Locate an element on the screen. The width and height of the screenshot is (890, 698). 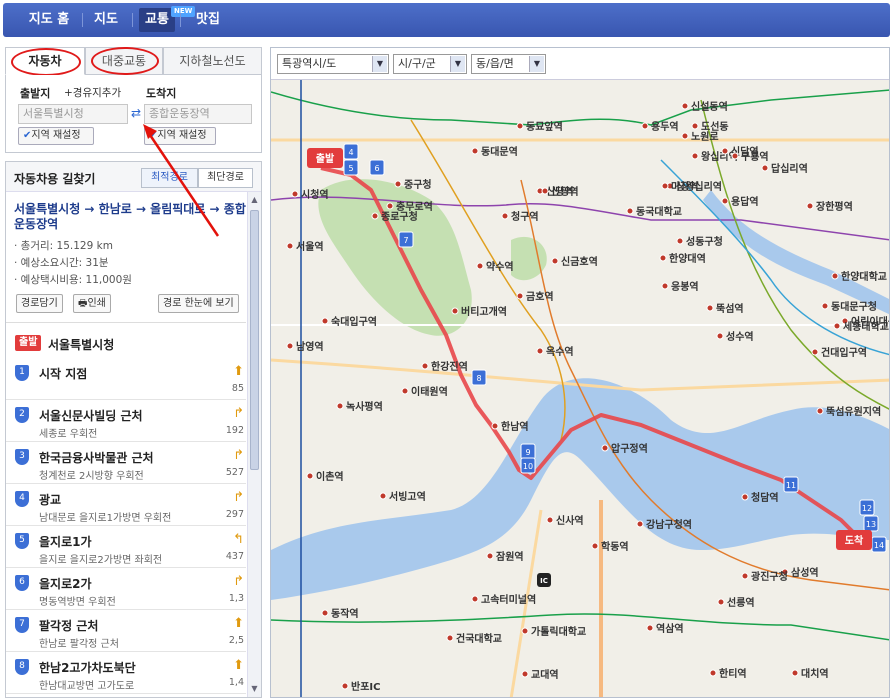
swap-icon: ⇄ is located at coordinates (136, 113).